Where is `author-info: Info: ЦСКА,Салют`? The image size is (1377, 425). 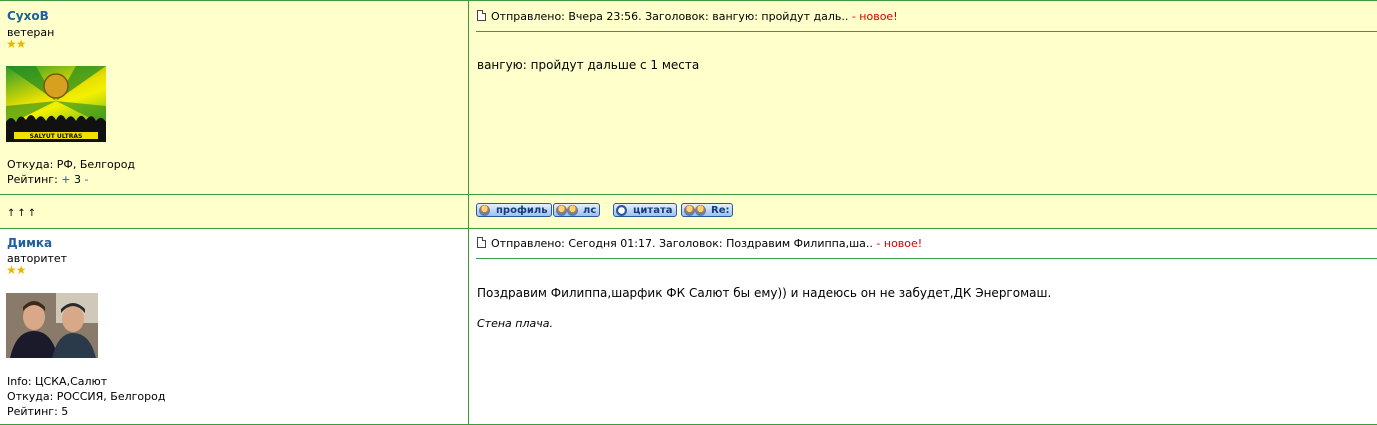
author-info: Info: ЦСКА,Салют is located at coordinates (57, 381).